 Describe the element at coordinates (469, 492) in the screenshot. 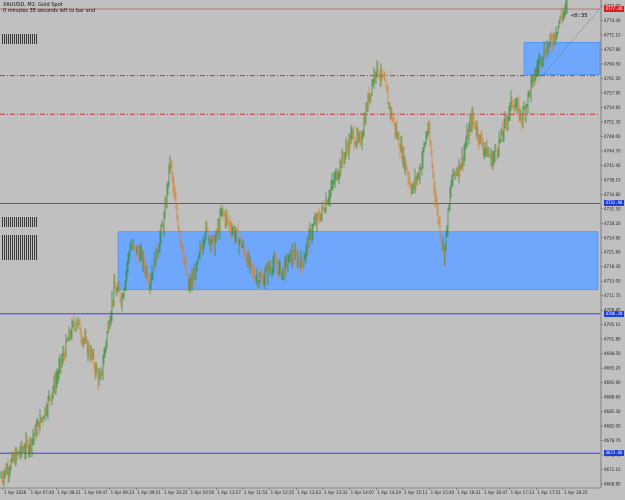

I see `time-tick-label: 1 Apr 16:31` at that location.